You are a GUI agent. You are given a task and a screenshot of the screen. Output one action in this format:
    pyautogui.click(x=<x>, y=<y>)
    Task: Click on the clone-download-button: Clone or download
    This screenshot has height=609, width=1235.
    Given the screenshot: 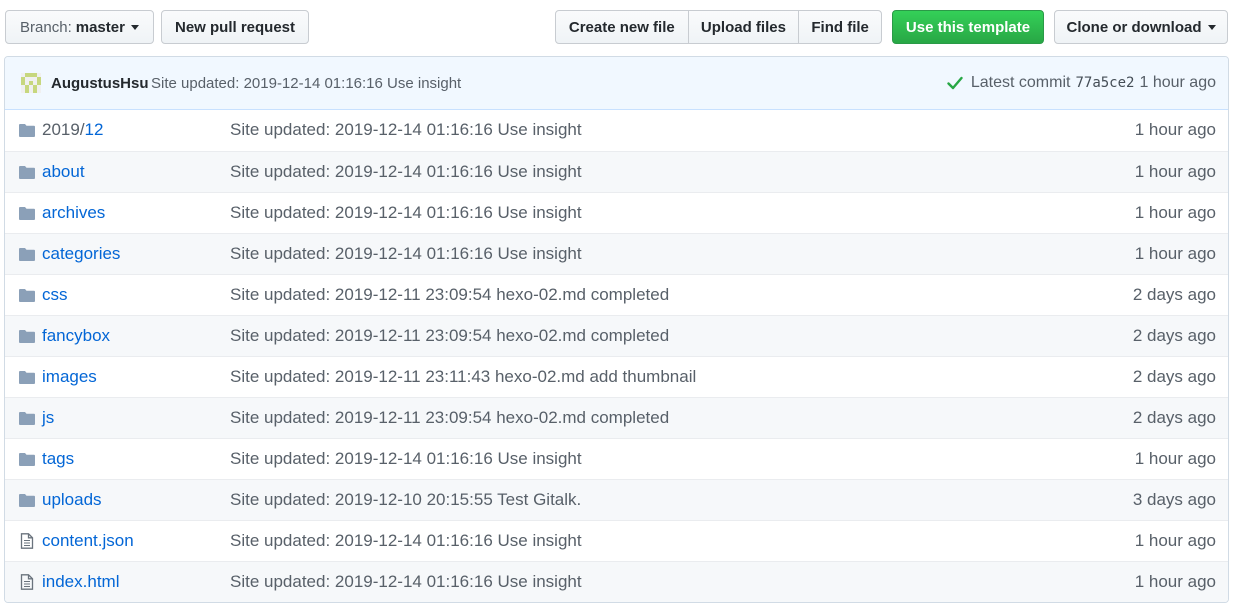 What is the action you would take?
    pyautogui.click(x=1141, y=27)
    